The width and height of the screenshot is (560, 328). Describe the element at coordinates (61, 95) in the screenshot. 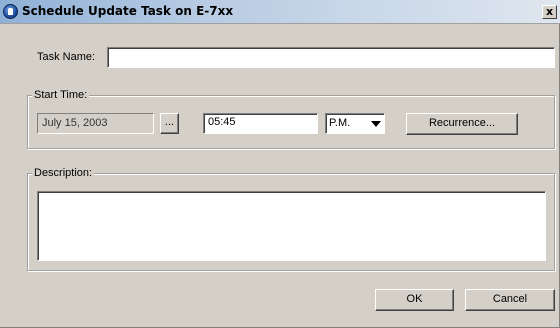

I see `start-time-label: Start Time:` at that location.